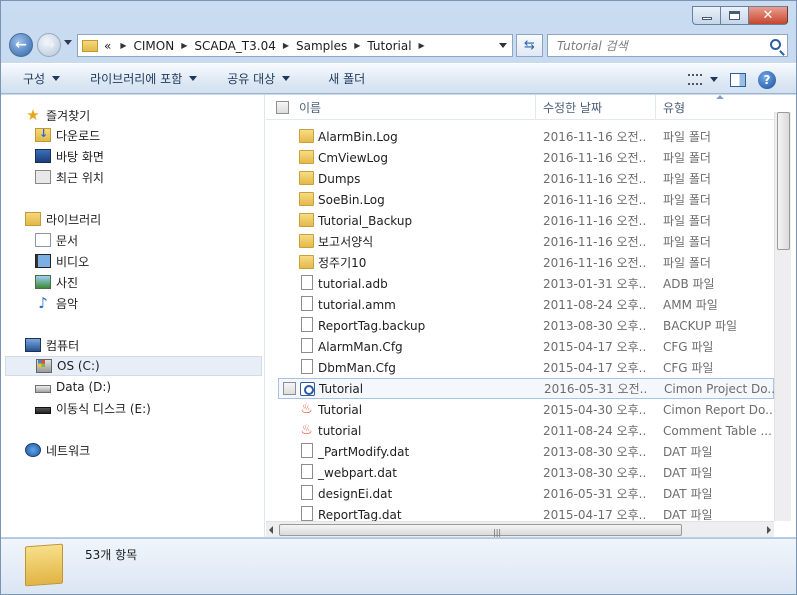 The image size is (797, 595). I want to click on star-icon: ★, so click(33, 115).